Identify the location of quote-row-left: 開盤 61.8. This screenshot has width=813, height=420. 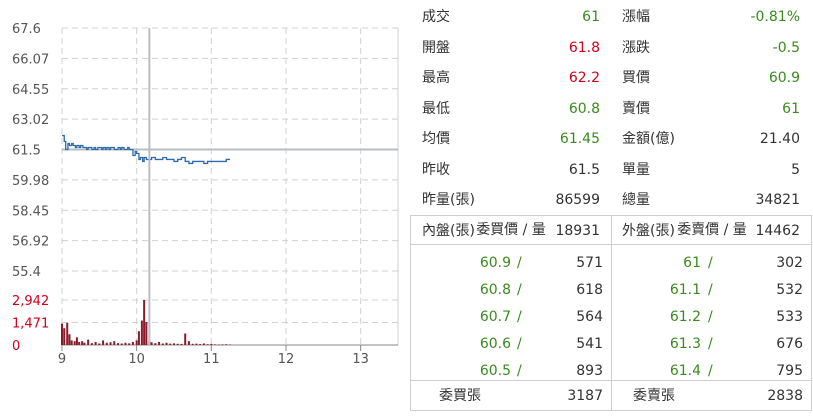
(512, 48).